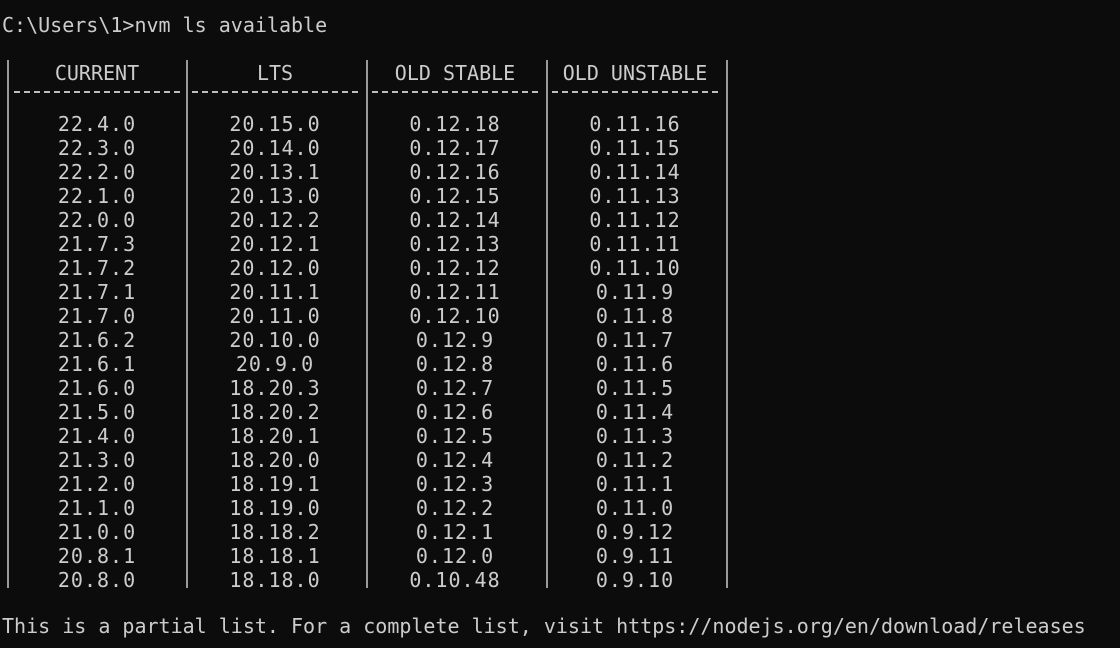 The height and width of the screenshot is (648, 1120). What do you see at coordinates (97, 220) in the screenshot?
I see `version-cell: 22.0.0` at bounding box center [97, 220].